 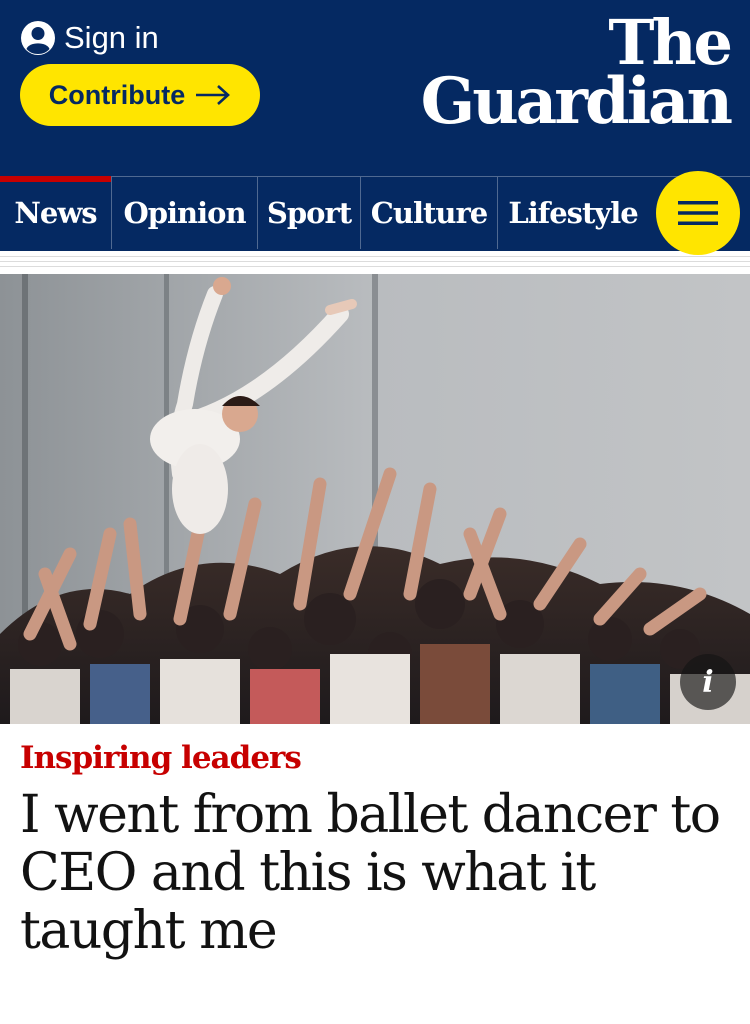 I want to click on nav-item-label: Culture, so click(x=429, y=213).